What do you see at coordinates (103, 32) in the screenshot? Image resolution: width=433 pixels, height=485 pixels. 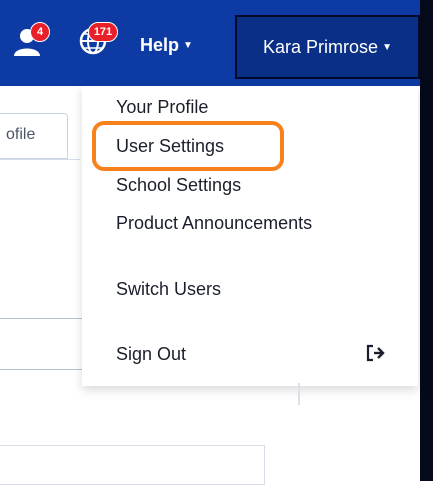 I see `global-badge: 171` at bounding box center [103, 32].